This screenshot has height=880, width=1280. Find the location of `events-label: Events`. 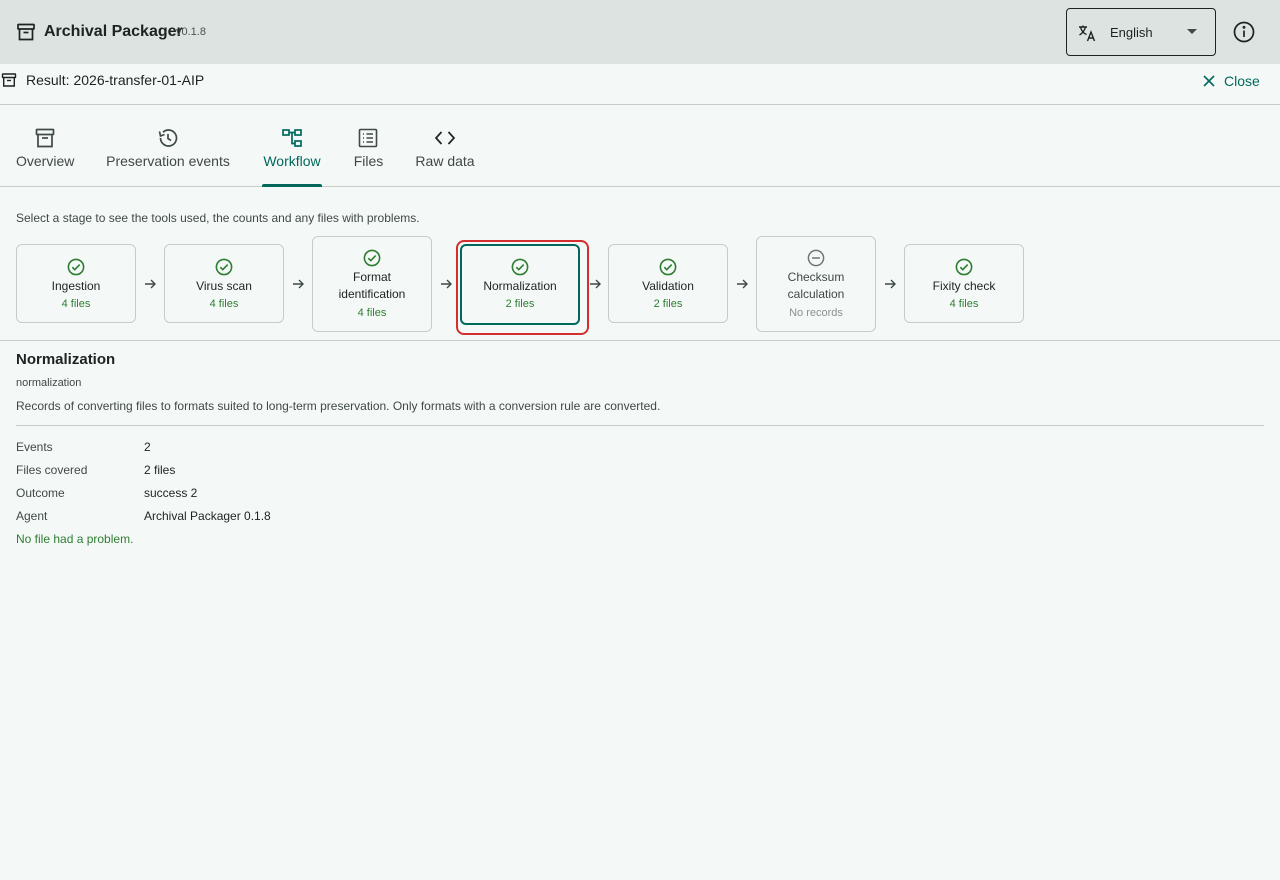

events-label: Events is located at coordinates (34, 447).